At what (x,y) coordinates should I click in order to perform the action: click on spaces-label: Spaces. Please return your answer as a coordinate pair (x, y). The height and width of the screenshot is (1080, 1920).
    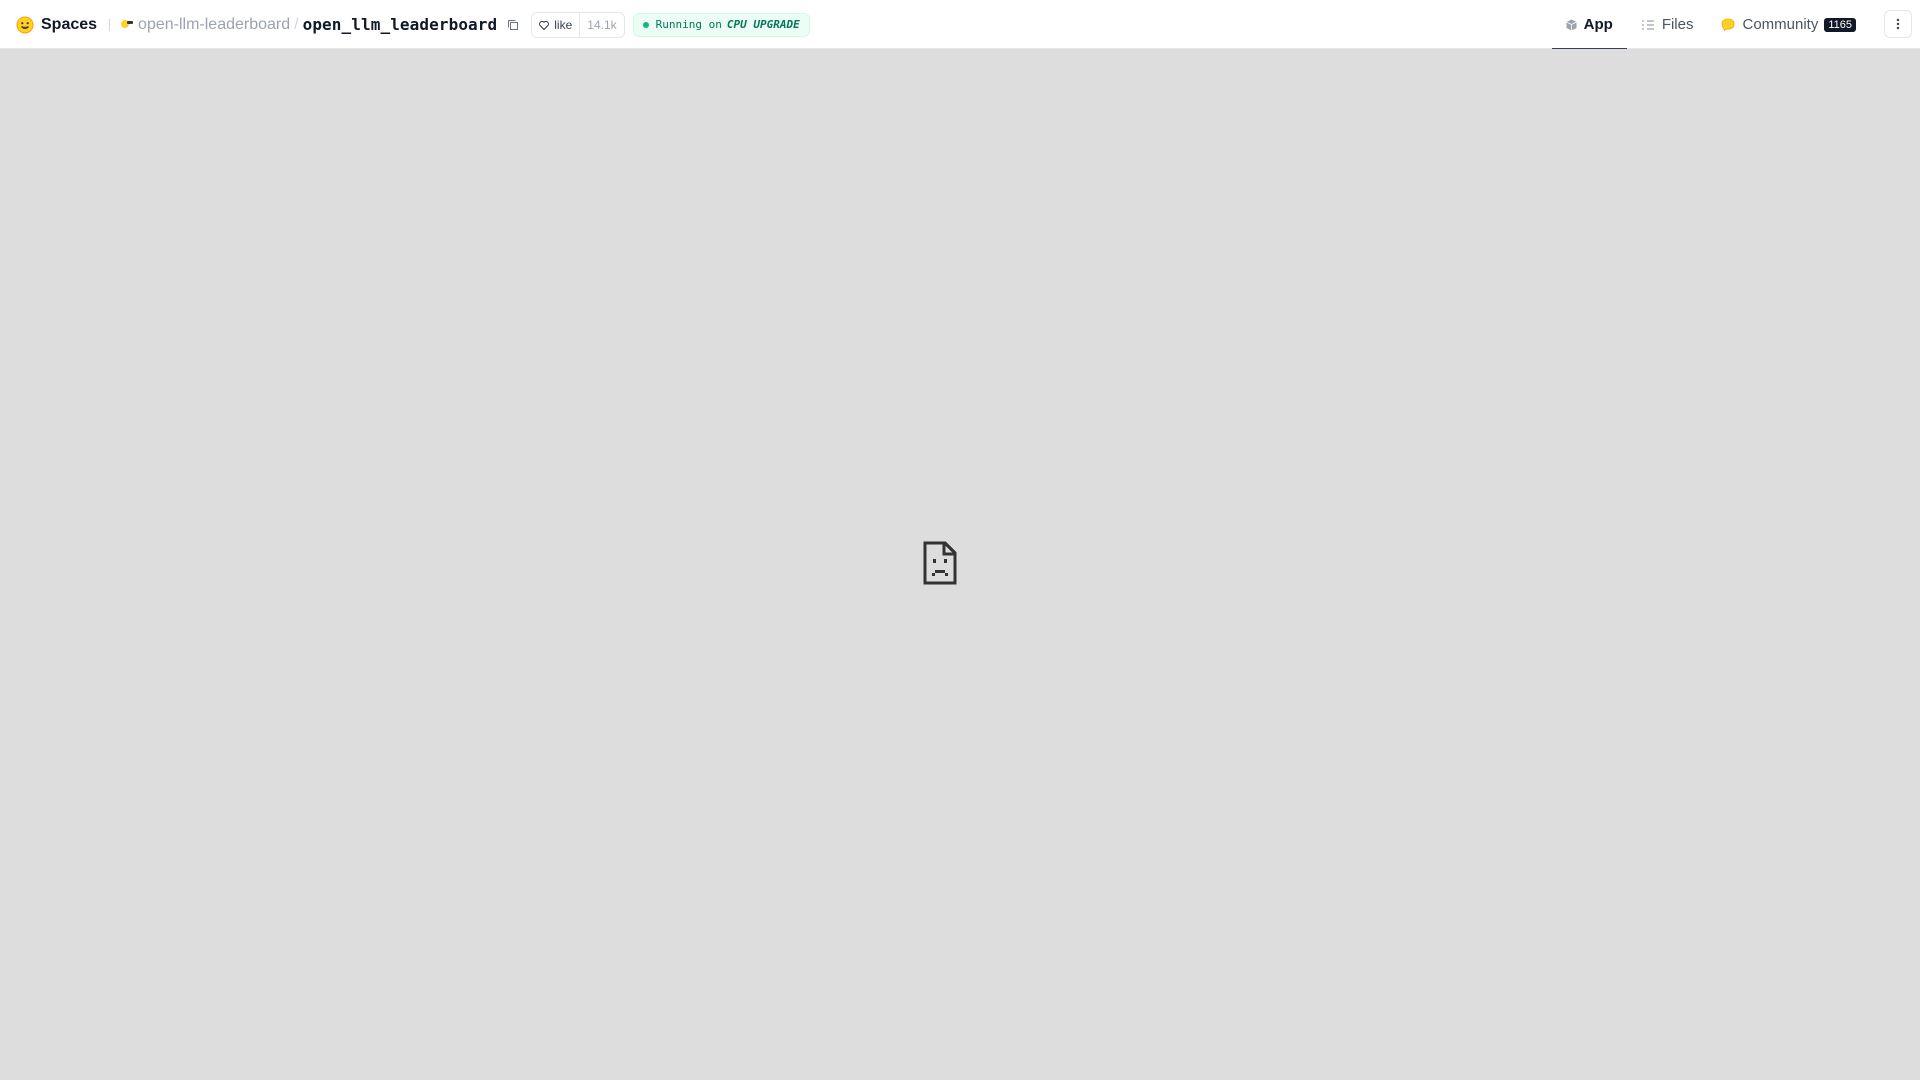
    Looking at the image, I should click on (69, 24).